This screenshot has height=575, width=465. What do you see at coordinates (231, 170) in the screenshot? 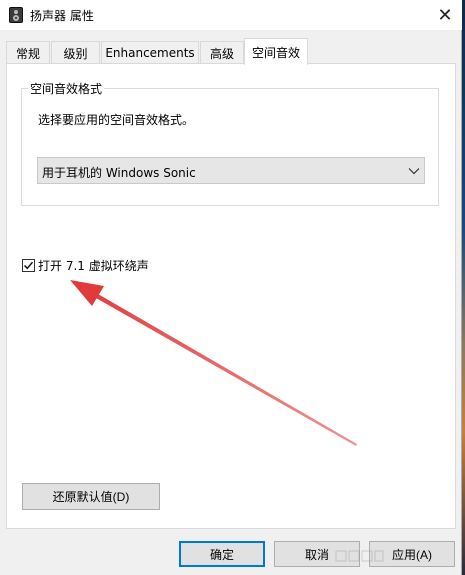
I see `spatial-format-select: 用于耳机的 Windows Sonic` at bounding box center [231, 170].